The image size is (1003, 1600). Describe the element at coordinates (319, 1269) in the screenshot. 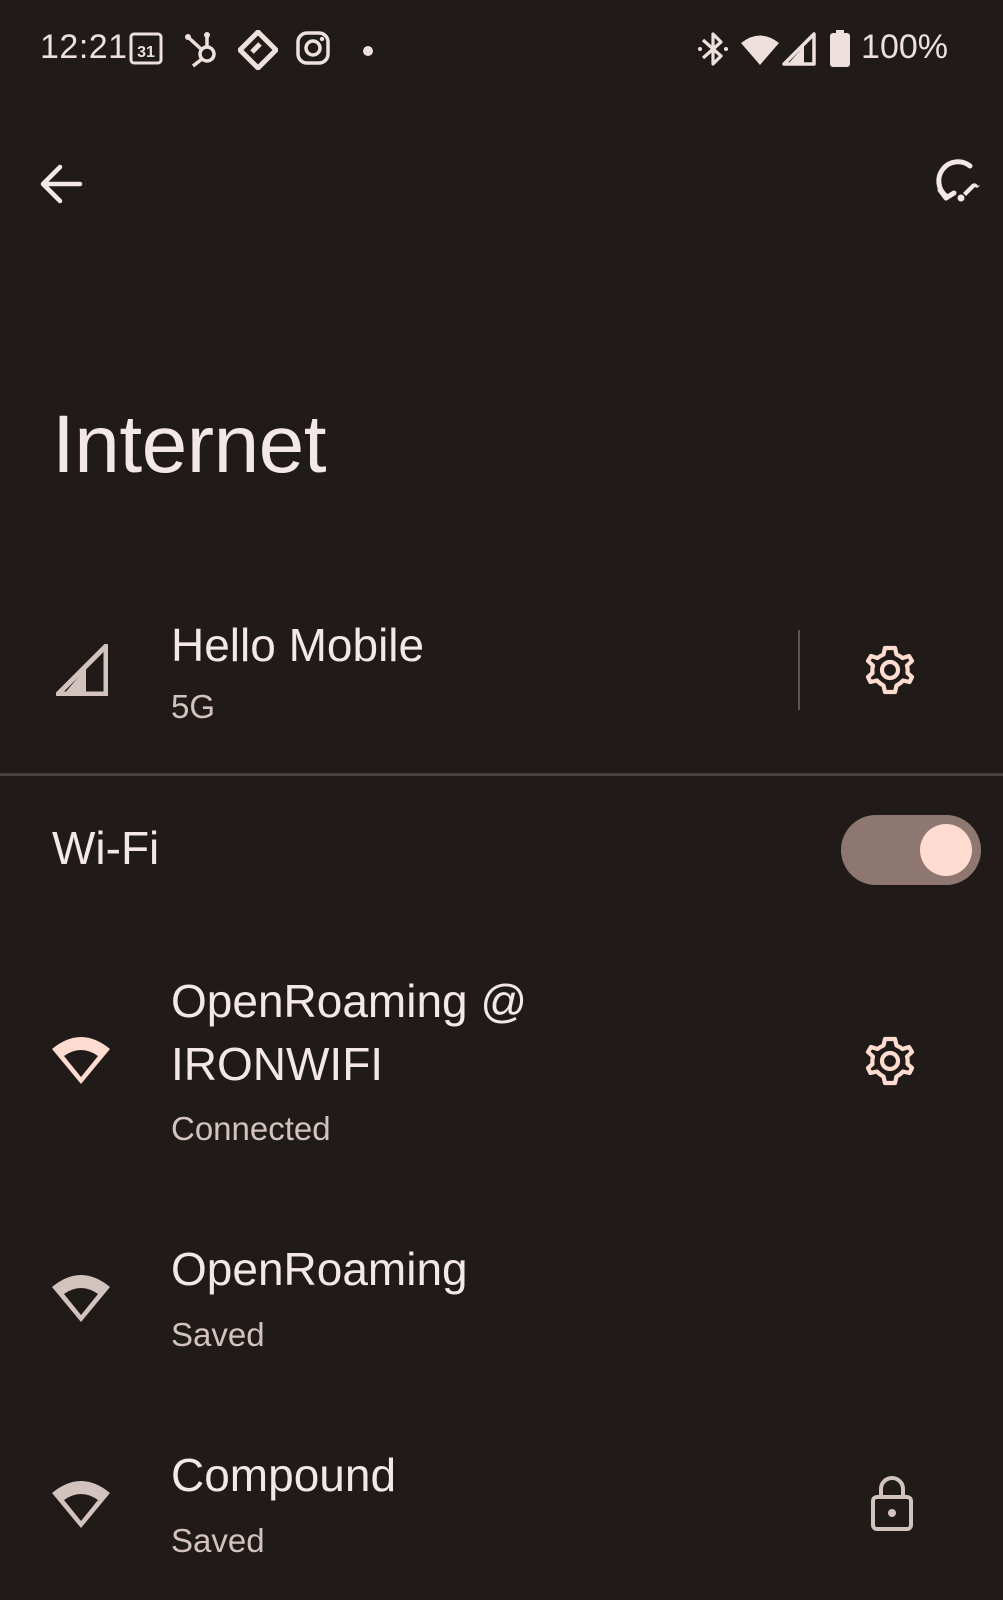

I see `wifi-network-name: OpenRoaming` at that location.